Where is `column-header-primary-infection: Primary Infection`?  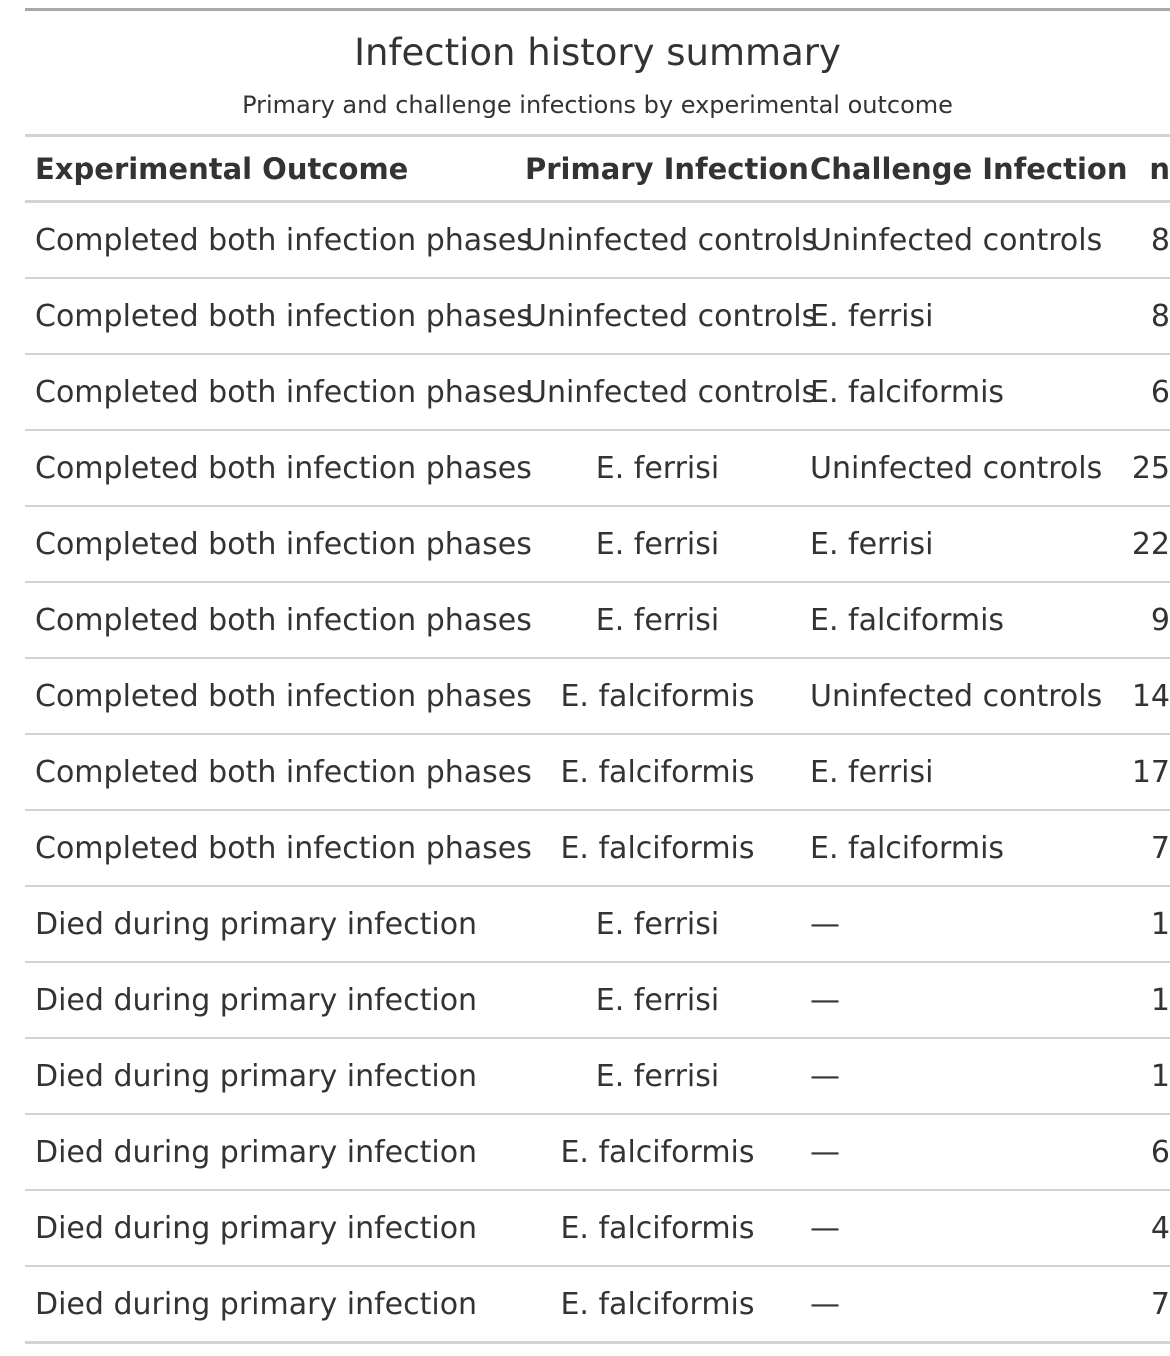
column-header-primary-infection: Primary Infection is located at coordinates (662, 170).